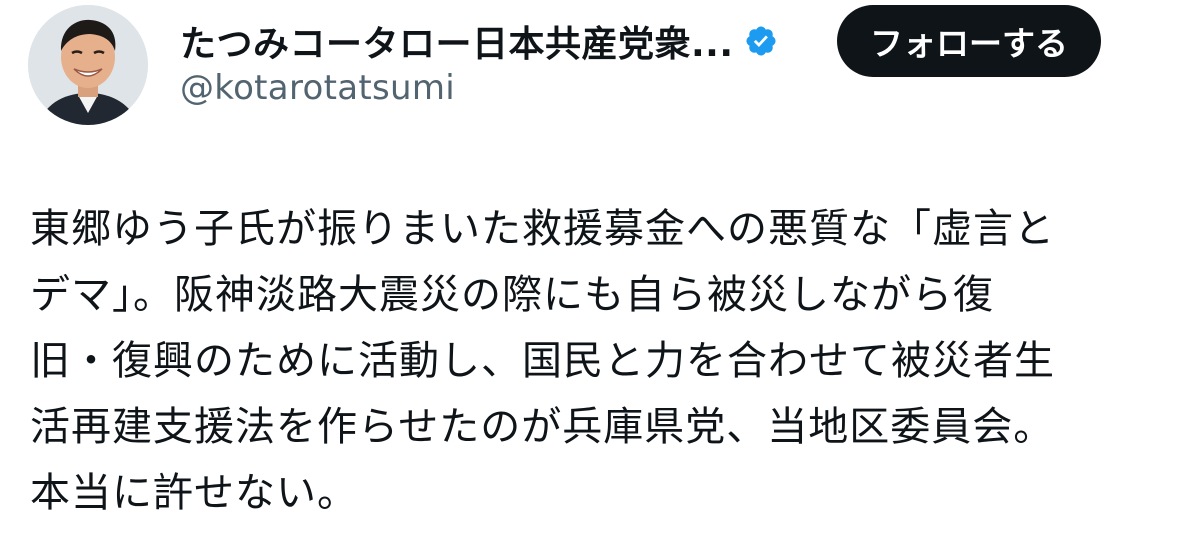 The width and height of the screenshot is (1179, 542). Describe the element at coordinates (317, 88) in the screenshot. I see `author-handle: @kotarotatsumi` at that location.